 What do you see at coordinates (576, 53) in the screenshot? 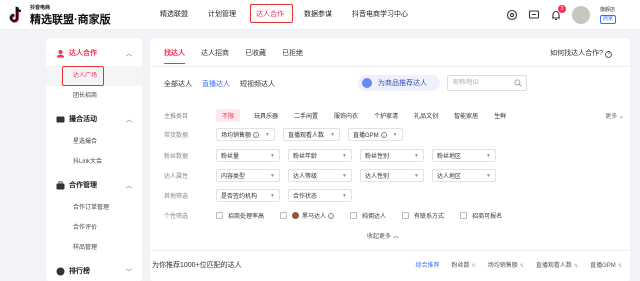
I see `help-link-label: 如何找达人合作?` at bounding box center [576, 53].